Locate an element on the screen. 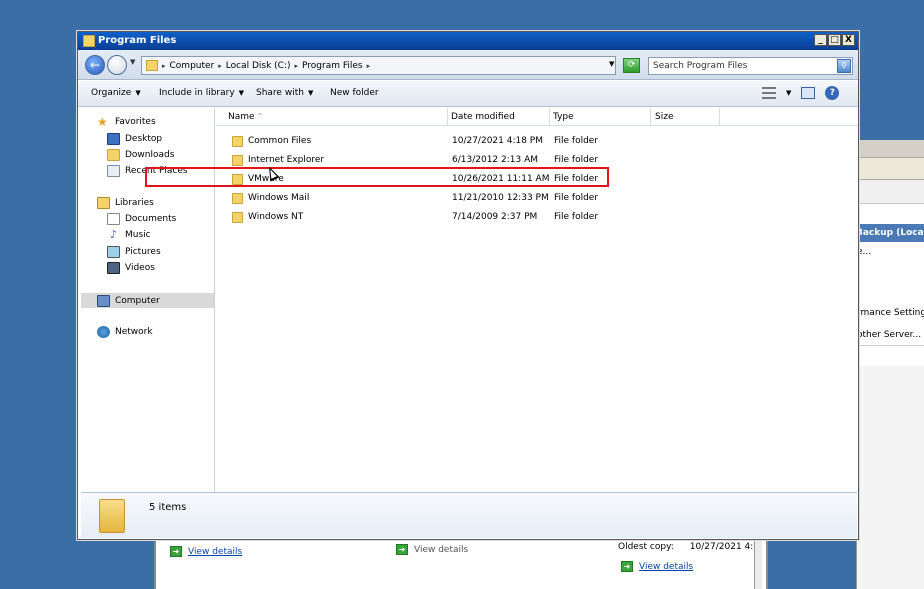 This screenshot has height=589, width=924. new-folder-button: New folder is located at coordinates (354, 93).